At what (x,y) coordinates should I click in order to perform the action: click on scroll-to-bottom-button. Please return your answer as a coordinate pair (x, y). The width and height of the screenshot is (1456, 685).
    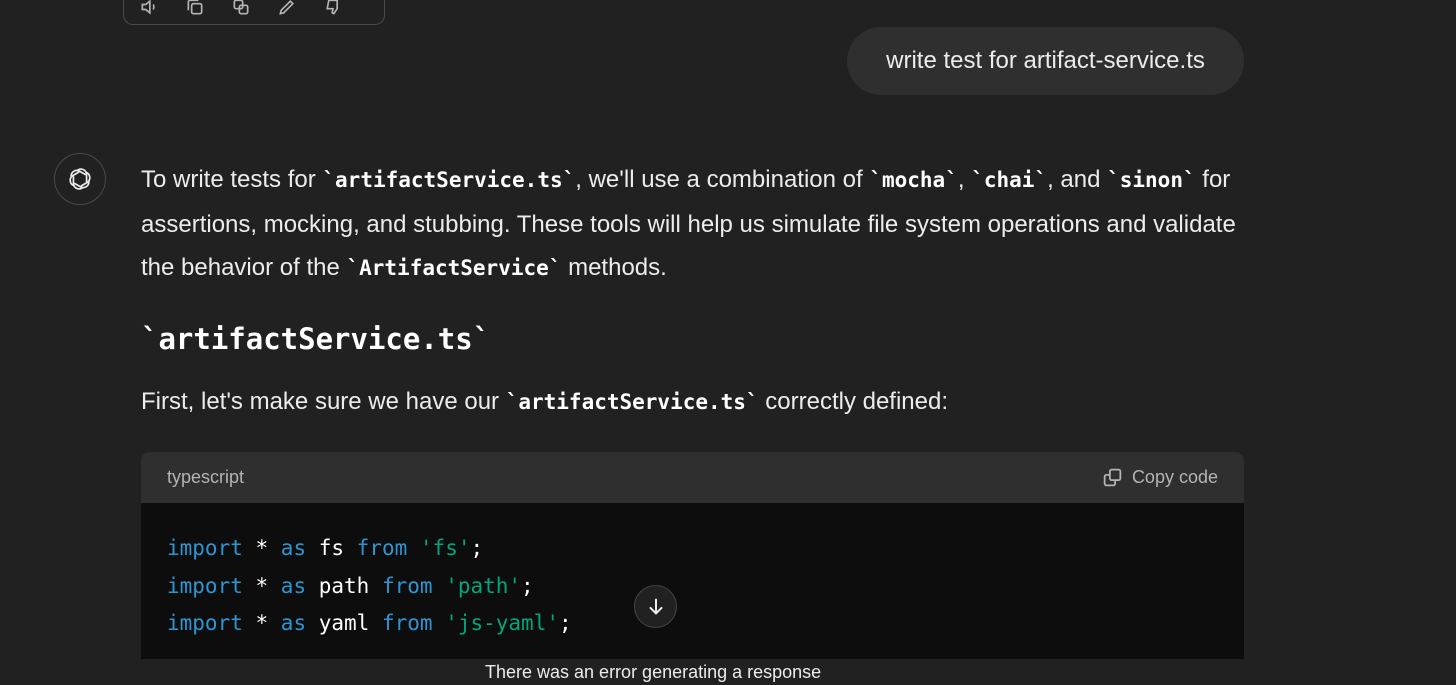
    Looking at the image, I should click on (655, 606).